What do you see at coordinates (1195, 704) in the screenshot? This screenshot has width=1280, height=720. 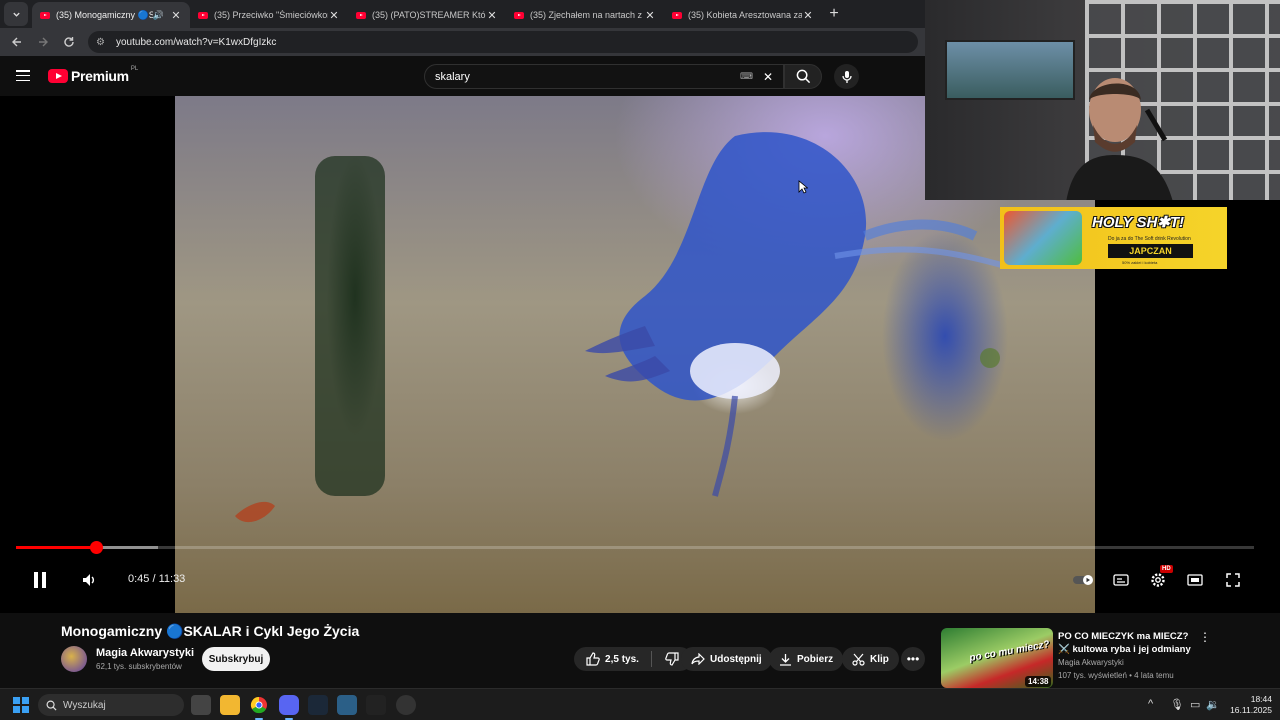 I see `network-icon: ▭` at bounding box center [1195, 704].